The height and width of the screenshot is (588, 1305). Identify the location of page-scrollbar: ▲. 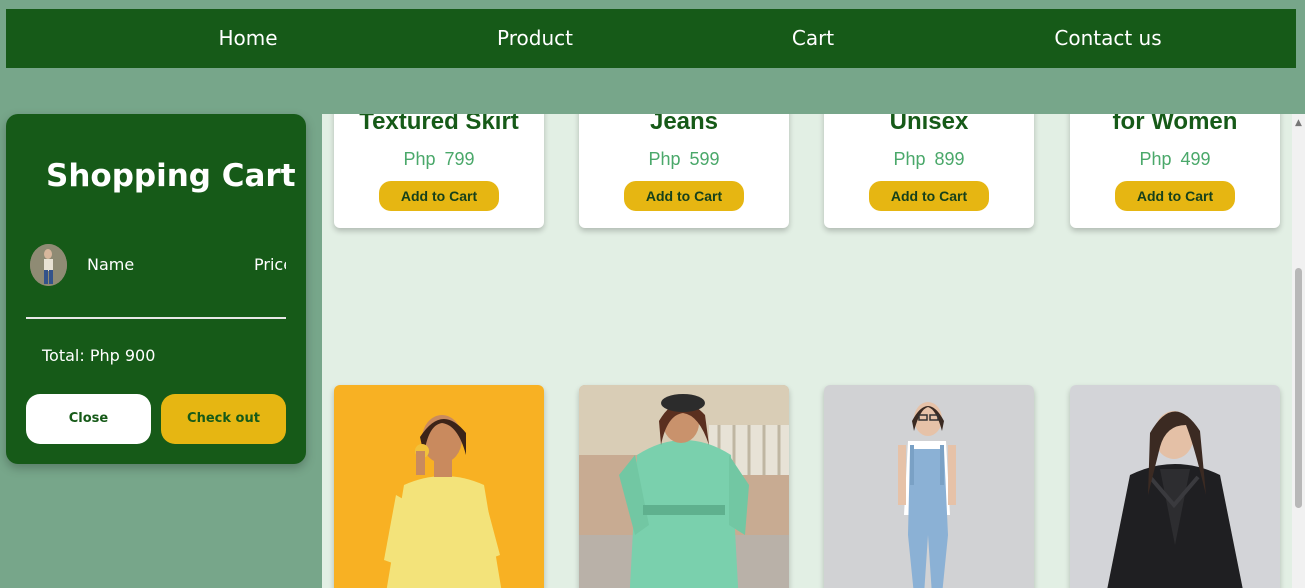
(1298, 351).